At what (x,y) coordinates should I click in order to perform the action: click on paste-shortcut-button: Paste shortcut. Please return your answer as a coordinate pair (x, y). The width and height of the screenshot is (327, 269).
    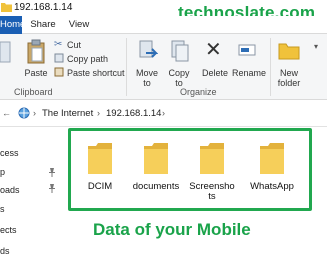
    Looking at the image, I should click on (96, 73).